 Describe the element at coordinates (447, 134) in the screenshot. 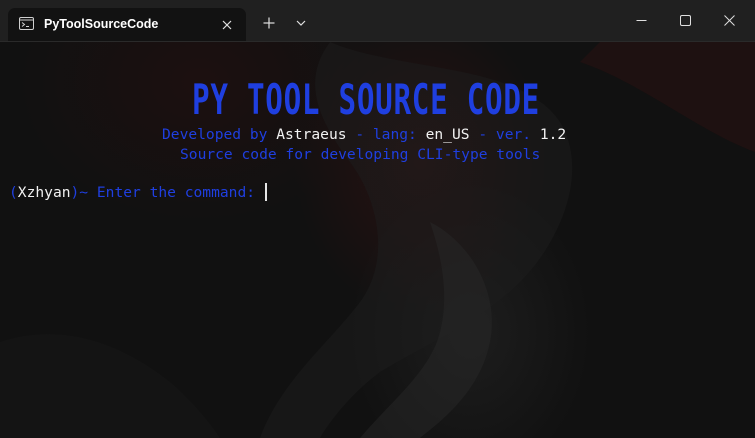

I see `lang-value: en_US` at that location.